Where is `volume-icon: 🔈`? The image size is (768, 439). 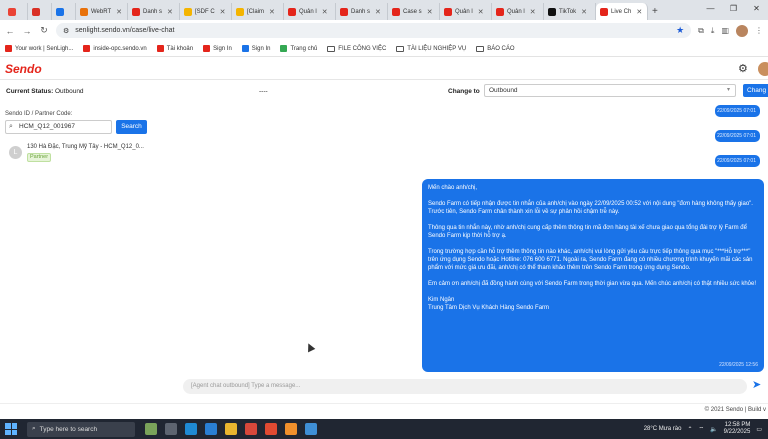 volume-icon: 🔈 is located at coordinates (713, 429).